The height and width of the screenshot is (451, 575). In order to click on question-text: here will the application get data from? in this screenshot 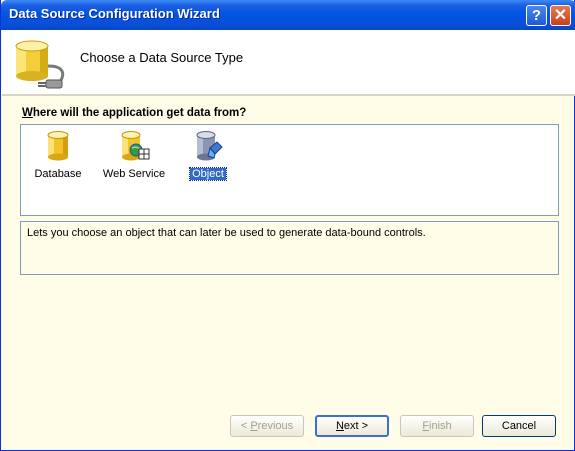, I will do `click(139, 113)`.